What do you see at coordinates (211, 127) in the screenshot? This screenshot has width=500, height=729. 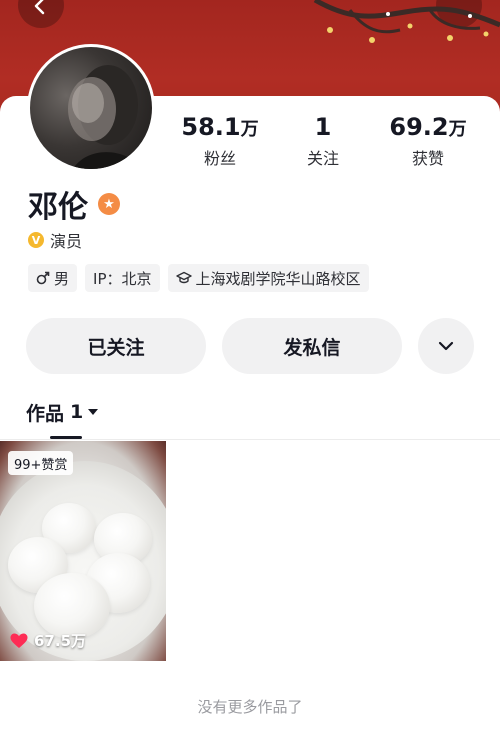 I see `fans-count: 58.1` at bounding box center [211, 127].